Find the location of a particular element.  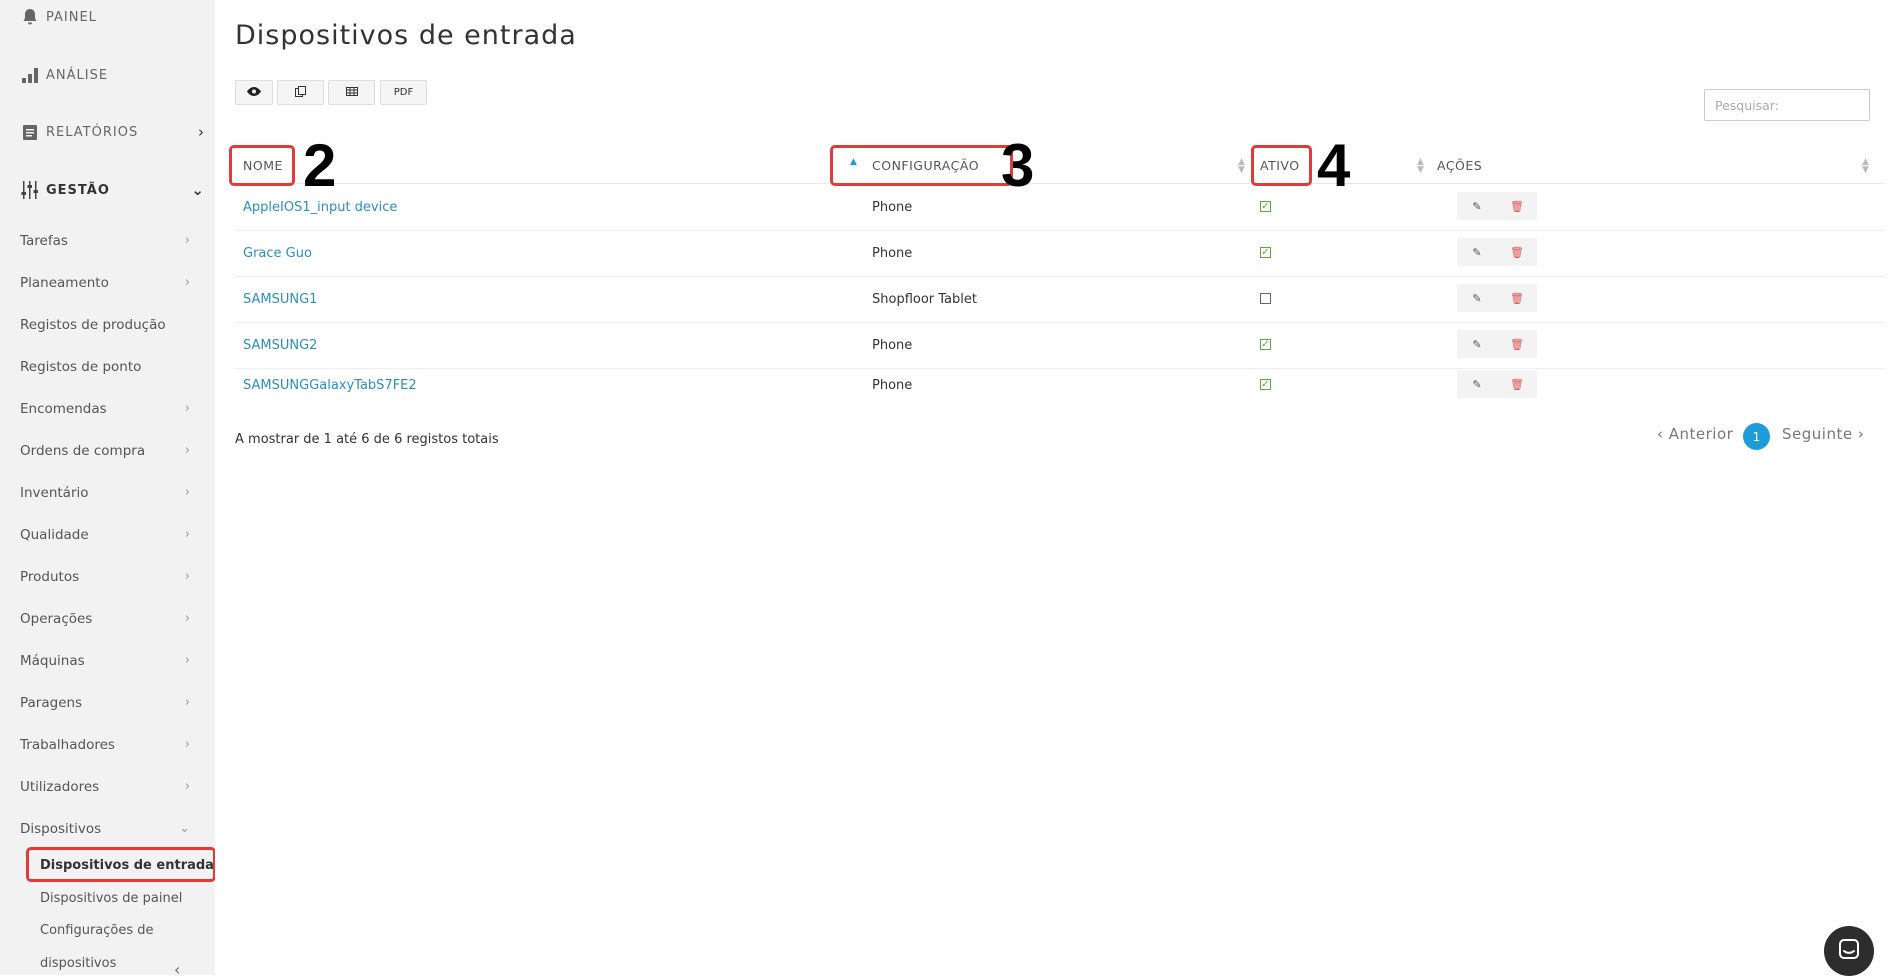

copy-icon is located at coordinates (300, 92).